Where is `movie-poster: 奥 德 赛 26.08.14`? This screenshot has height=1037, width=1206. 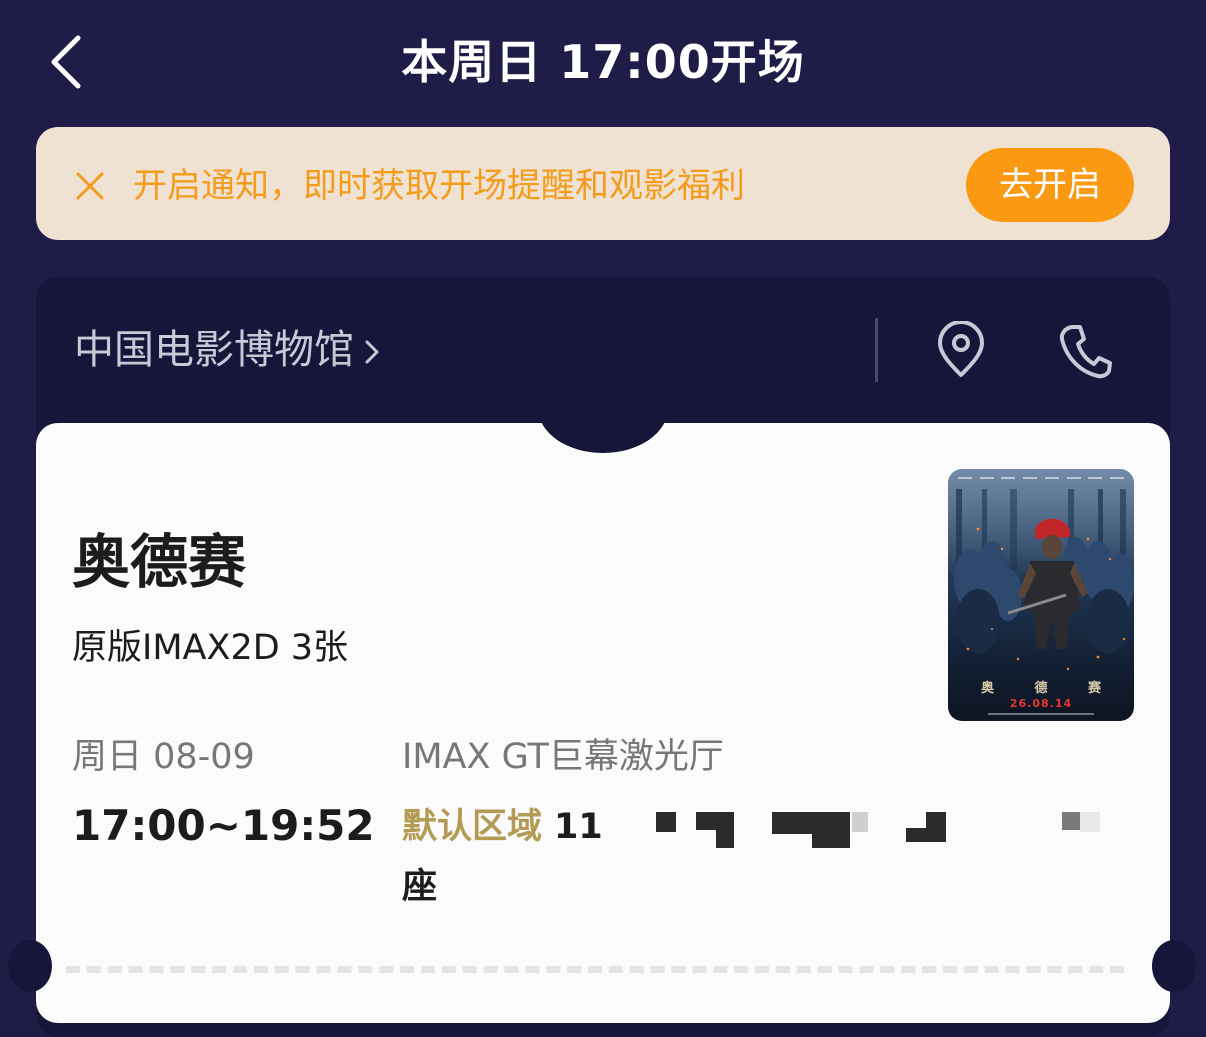
movie-poster: 奥 德 赛 26.08.14 is located at coordinates (1041, 595).